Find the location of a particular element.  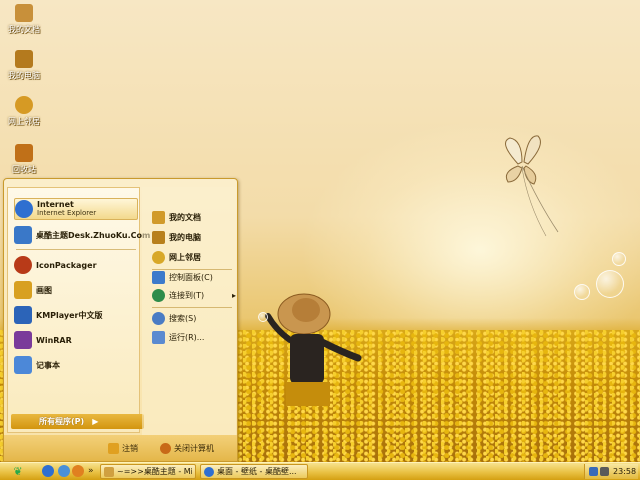

start-menu-footer: 注销 关闭计算机 is located at coordinates (120, 448).